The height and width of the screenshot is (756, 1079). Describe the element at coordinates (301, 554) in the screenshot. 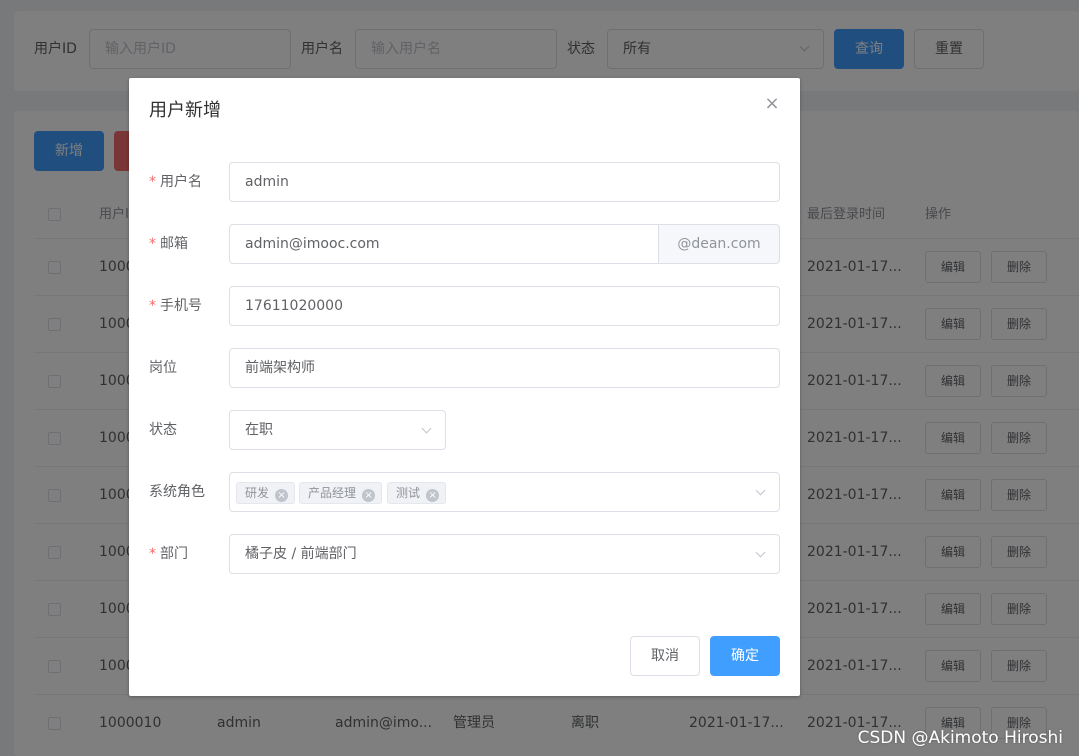

I see `dept-cascader-value: 橘子皮 / 前端部门` at that location.